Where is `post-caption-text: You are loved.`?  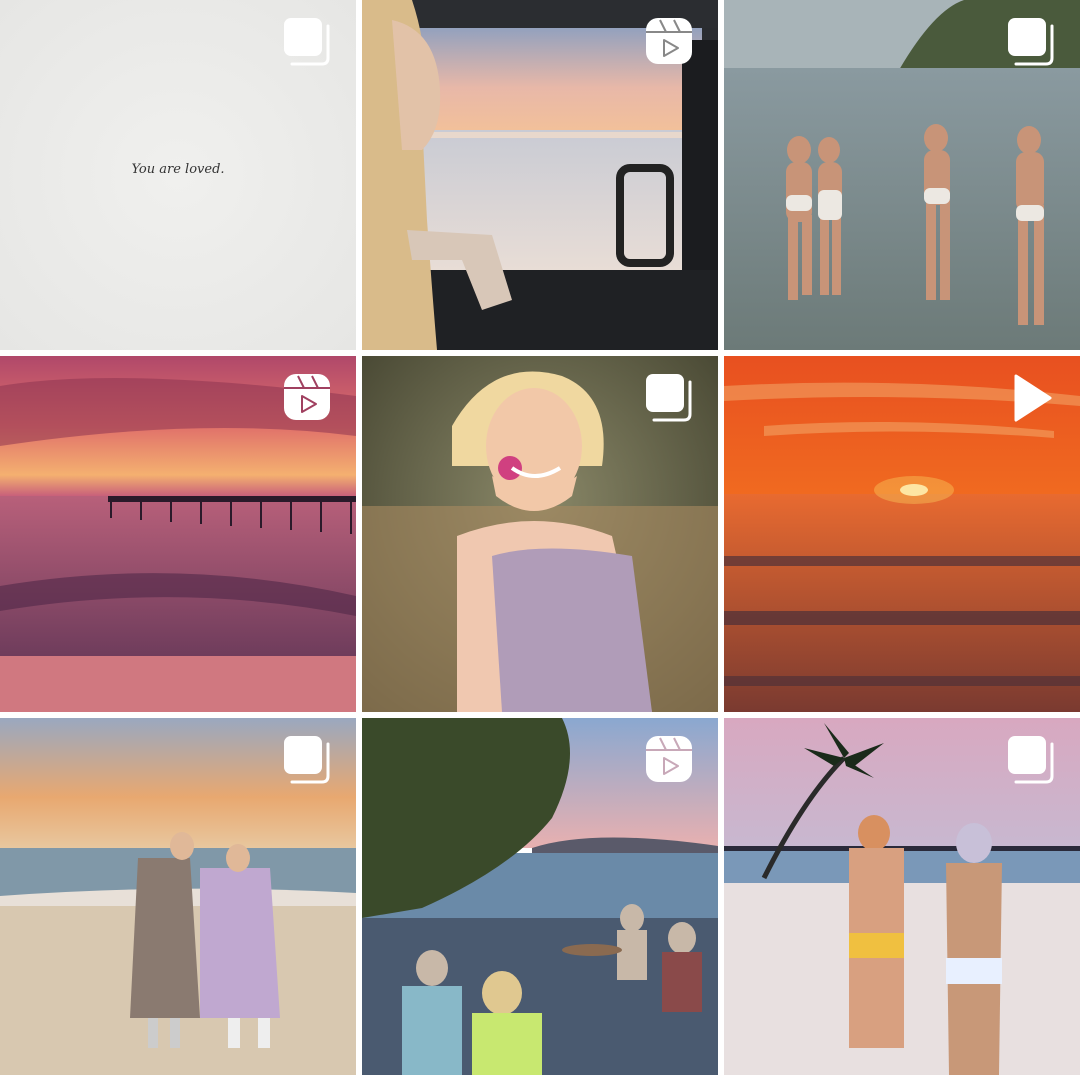
post-caption-text: You are loved. is located at coordinates (178, 169).